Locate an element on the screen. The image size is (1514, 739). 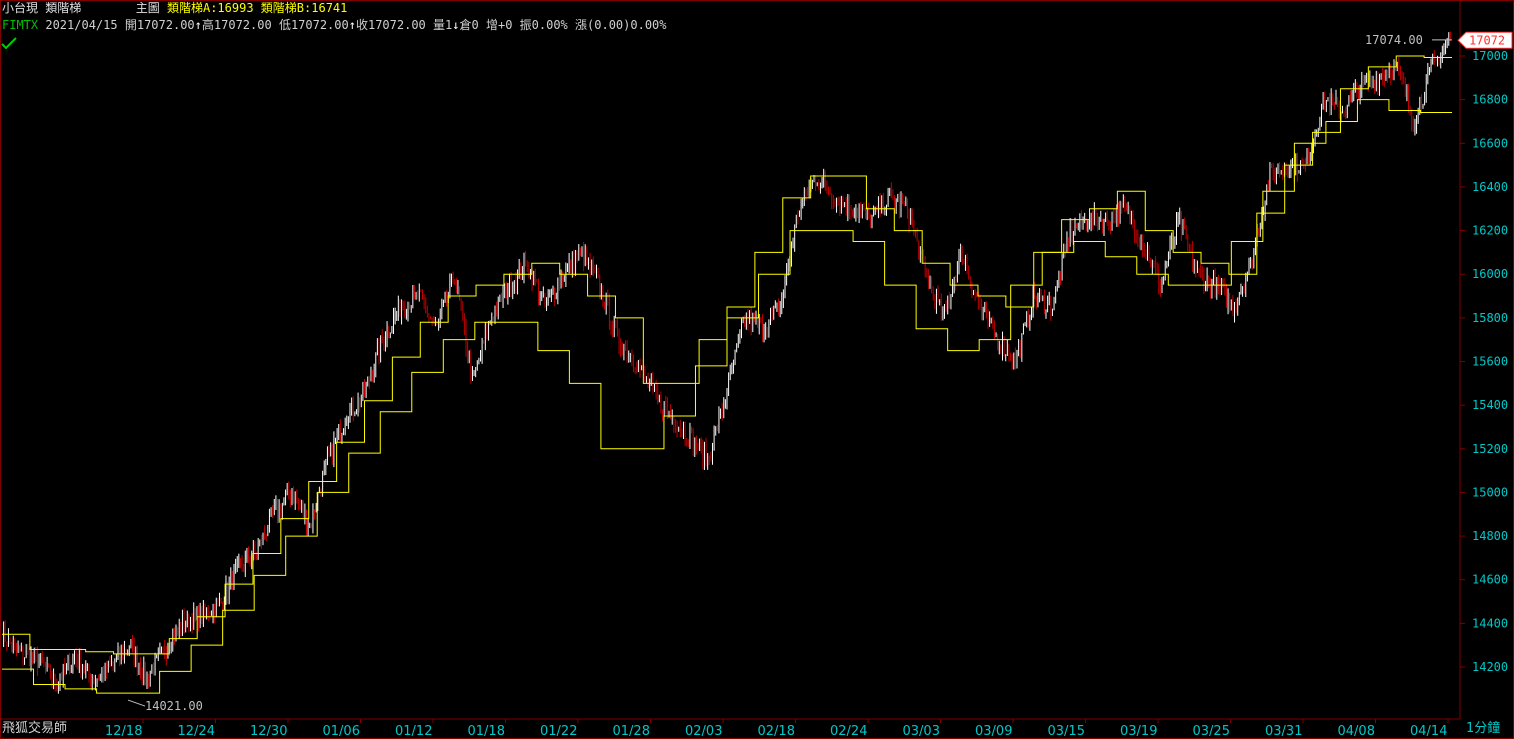
x-tick-label: 03/09 is located at coordinates (993, 731).